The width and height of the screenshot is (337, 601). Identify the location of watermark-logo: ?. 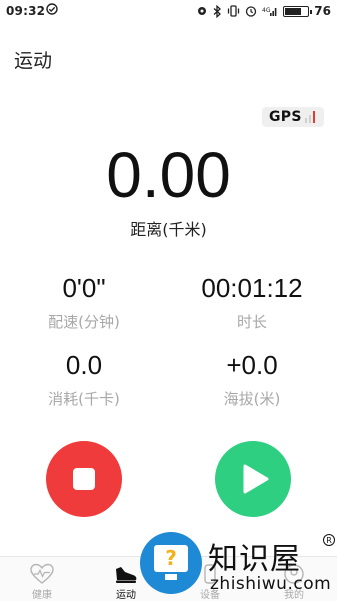
(171, 563).